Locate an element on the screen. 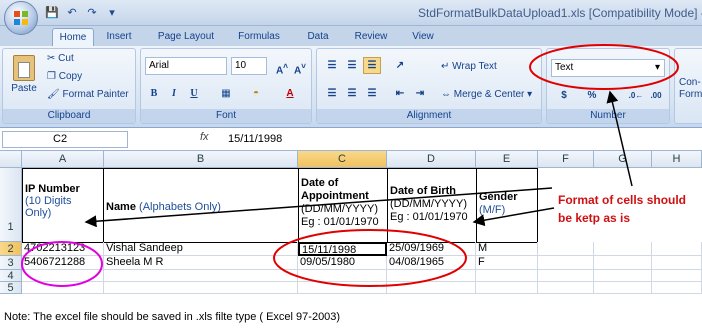 Image resolution: width=702 pixels, height=329 pixels. cell-g2 is located at coordinates (623, 249).